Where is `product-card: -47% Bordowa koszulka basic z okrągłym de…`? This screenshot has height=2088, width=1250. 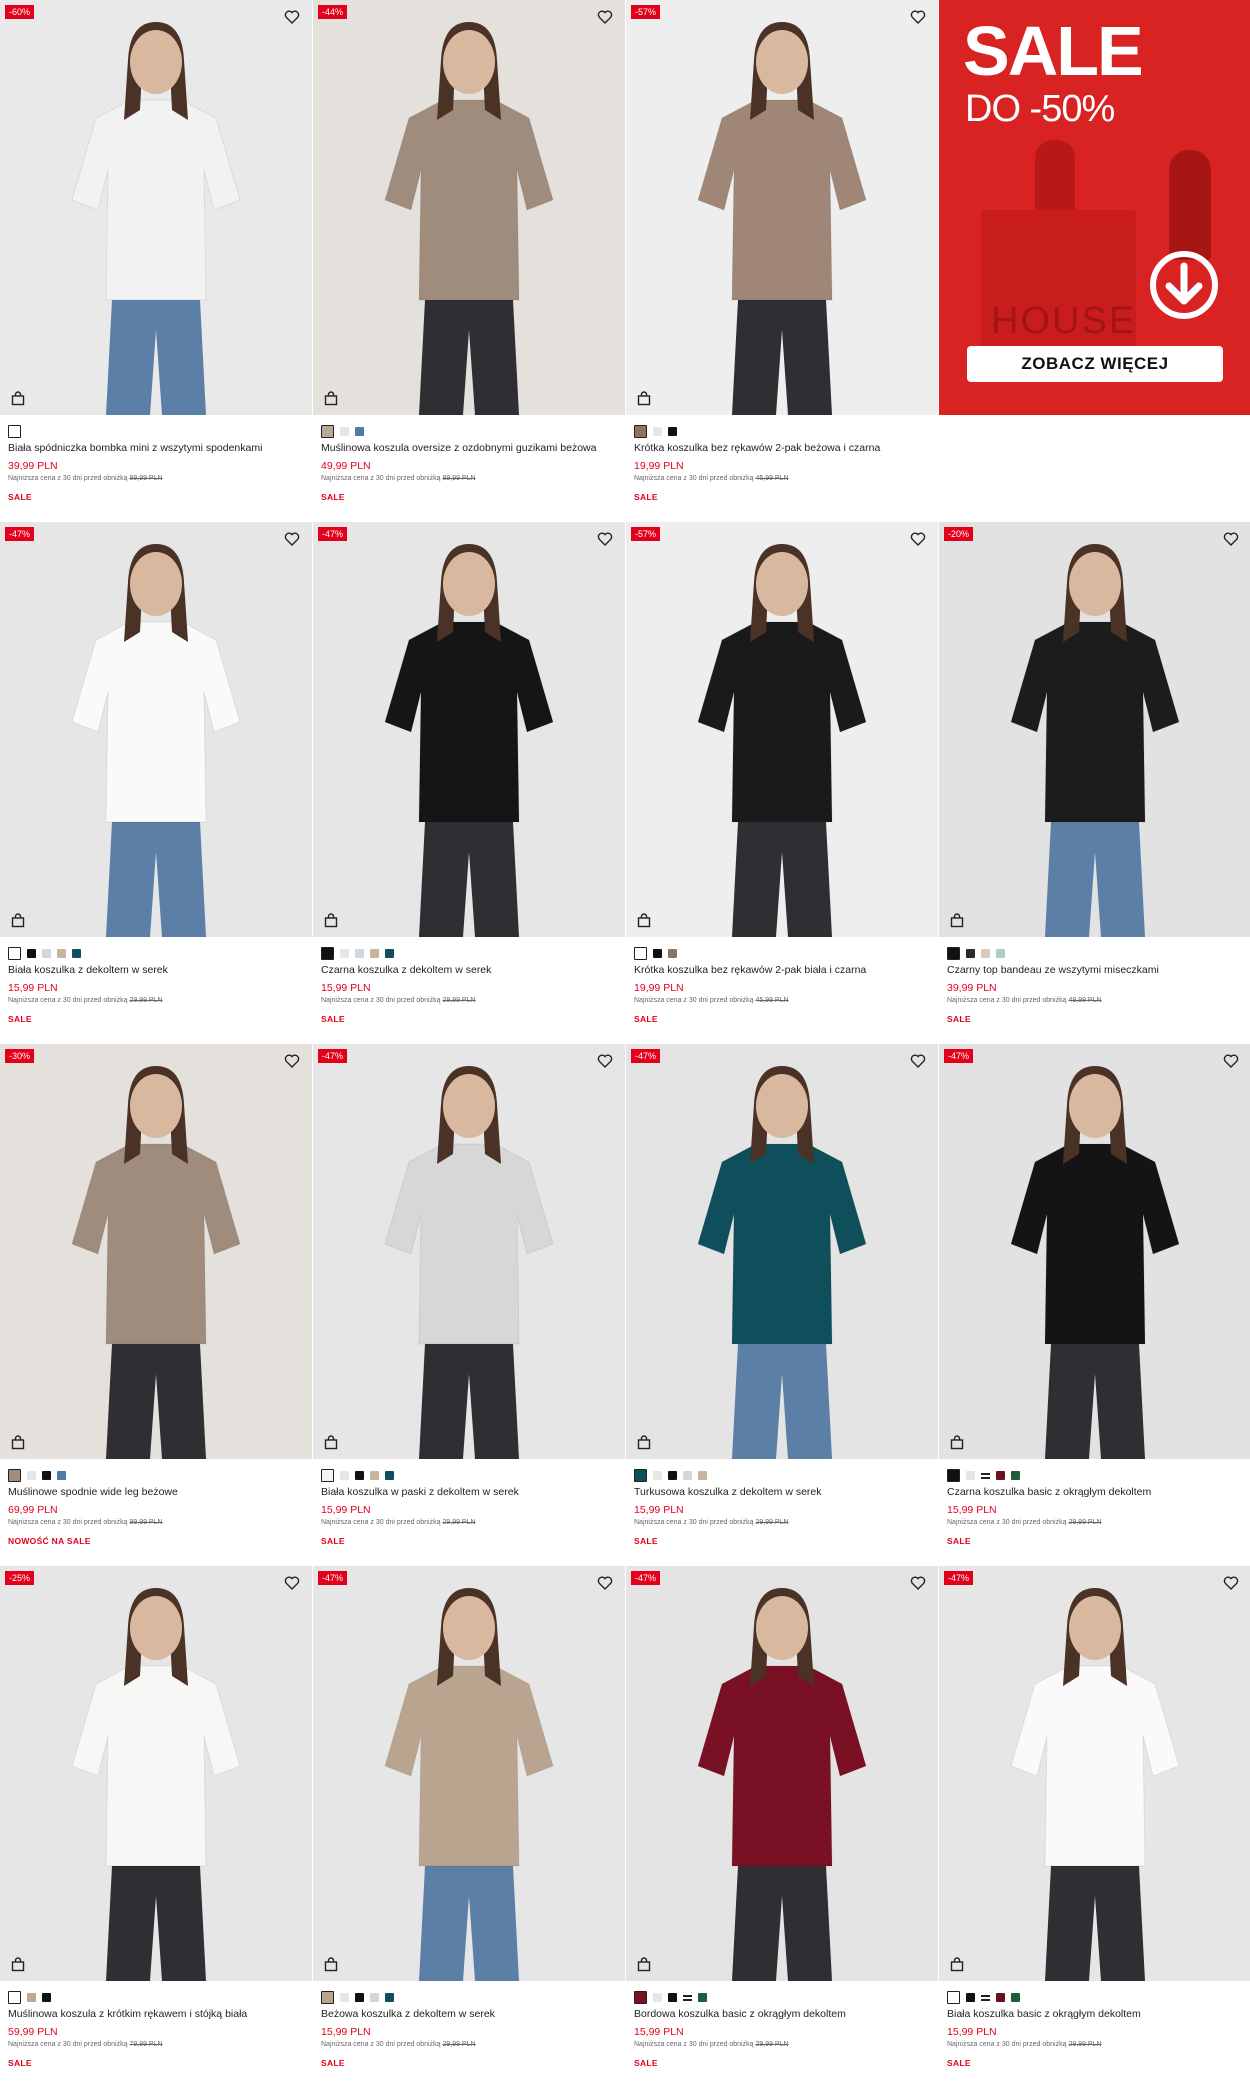 product-card: -47% Bordowa koszulka basic z okrągłym de… is located at coordinates (782, 1827).